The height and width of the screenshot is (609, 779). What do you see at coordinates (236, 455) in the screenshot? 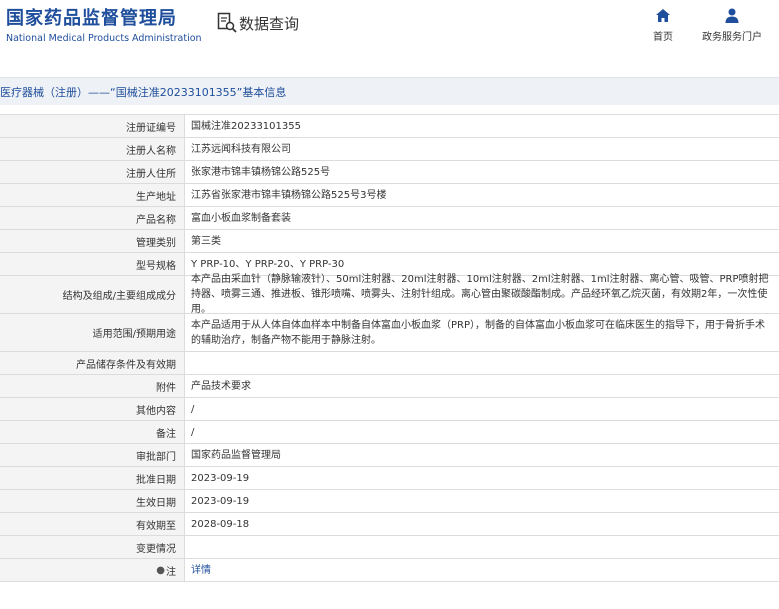
I see `field-value: 国家药品监督管理局` at bounding box center [236, 455].